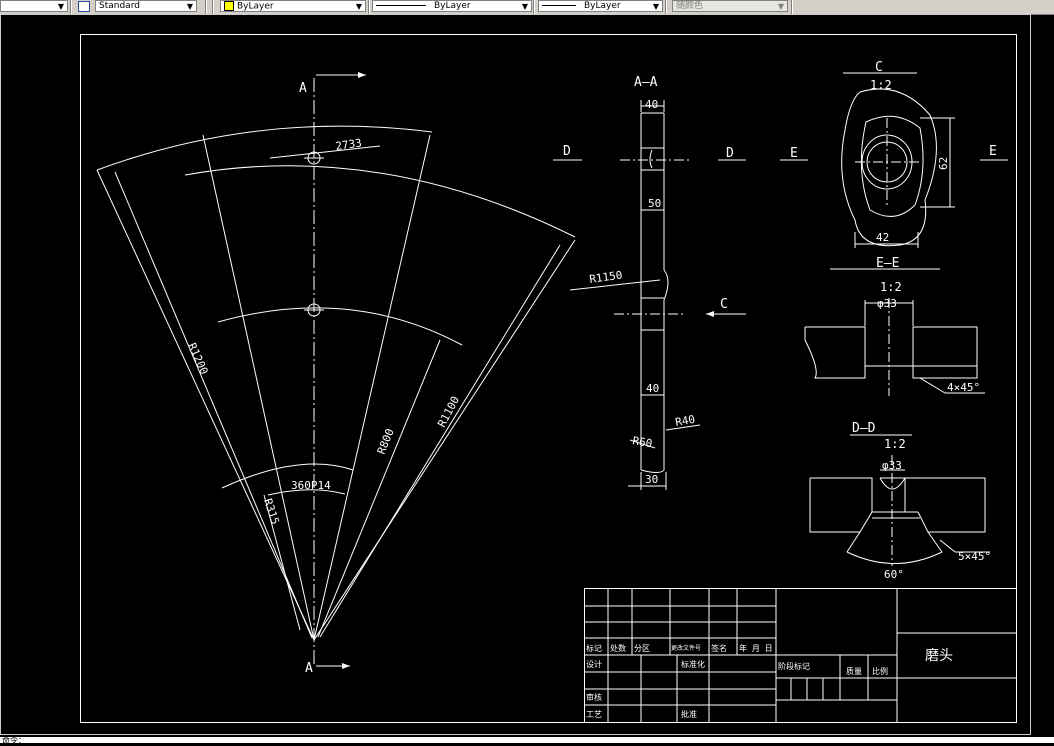 This screenshot has width=1054, height=746. What do you see at coordinates (939, 656) in the screenshot?
I see `tb-part-name: 磨头` at bounding box center [939, 656].